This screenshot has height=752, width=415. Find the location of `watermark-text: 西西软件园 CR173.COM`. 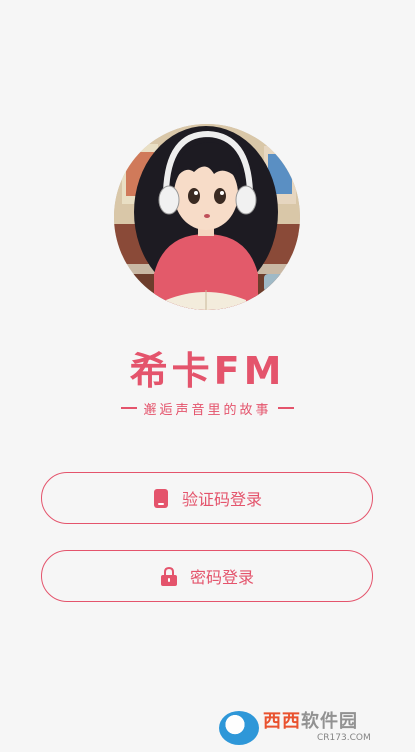

watermark-text: 西西软件园 CR173.COM is located at coordinates (317, 728).